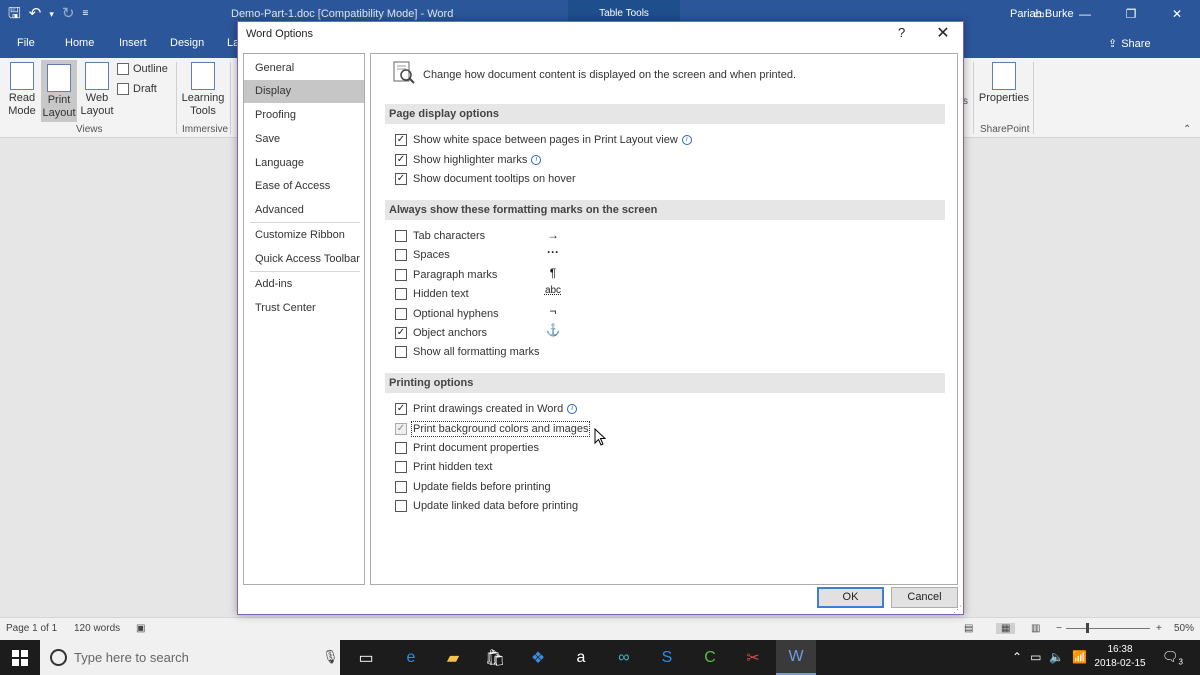  Describe the element at coordinates (26, 43) in the screenshot. I see `tab-file: File` at that location.